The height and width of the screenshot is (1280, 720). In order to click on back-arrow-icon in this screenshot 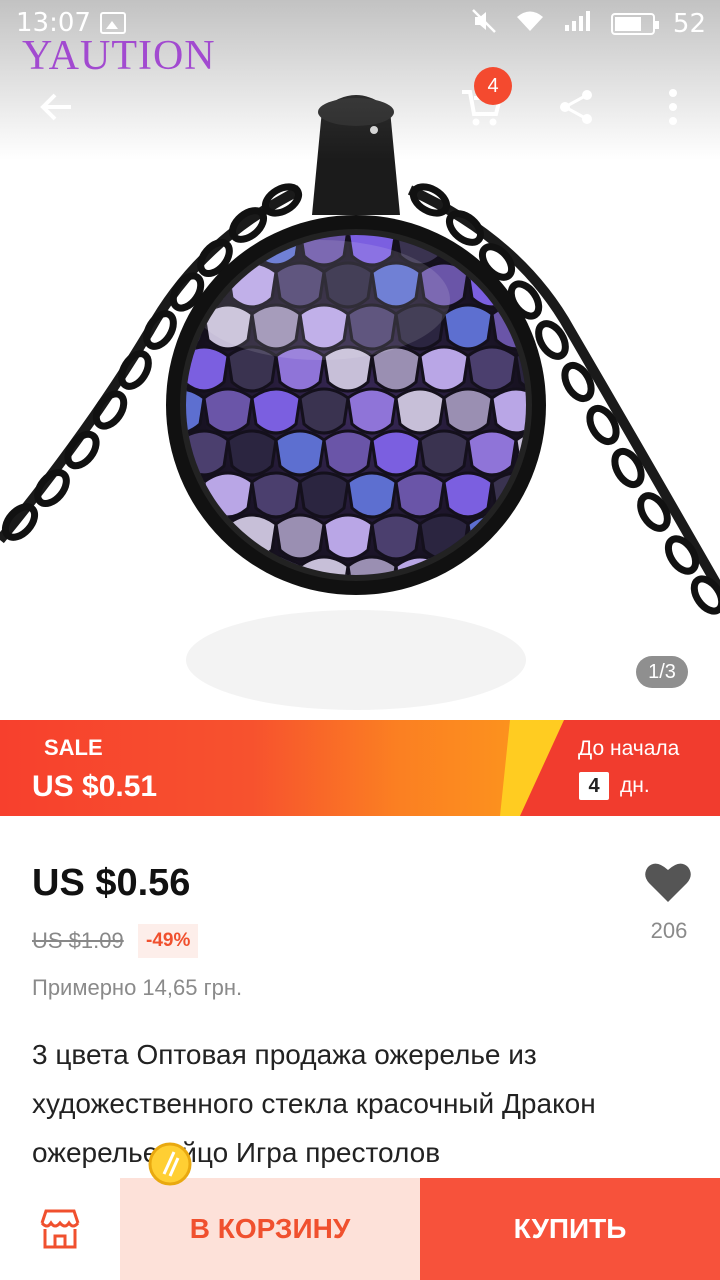, I will do `click(55, 107)`.